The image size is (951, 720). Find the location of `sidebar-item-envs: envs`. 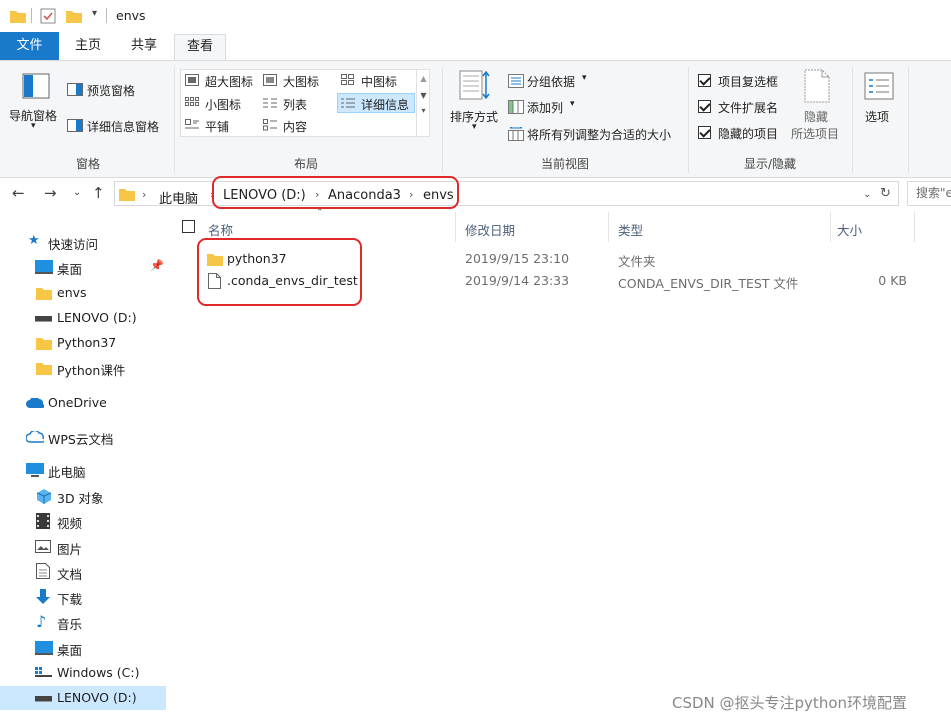

sidebar-item-envs: envs is located at coordinates (83, 293).